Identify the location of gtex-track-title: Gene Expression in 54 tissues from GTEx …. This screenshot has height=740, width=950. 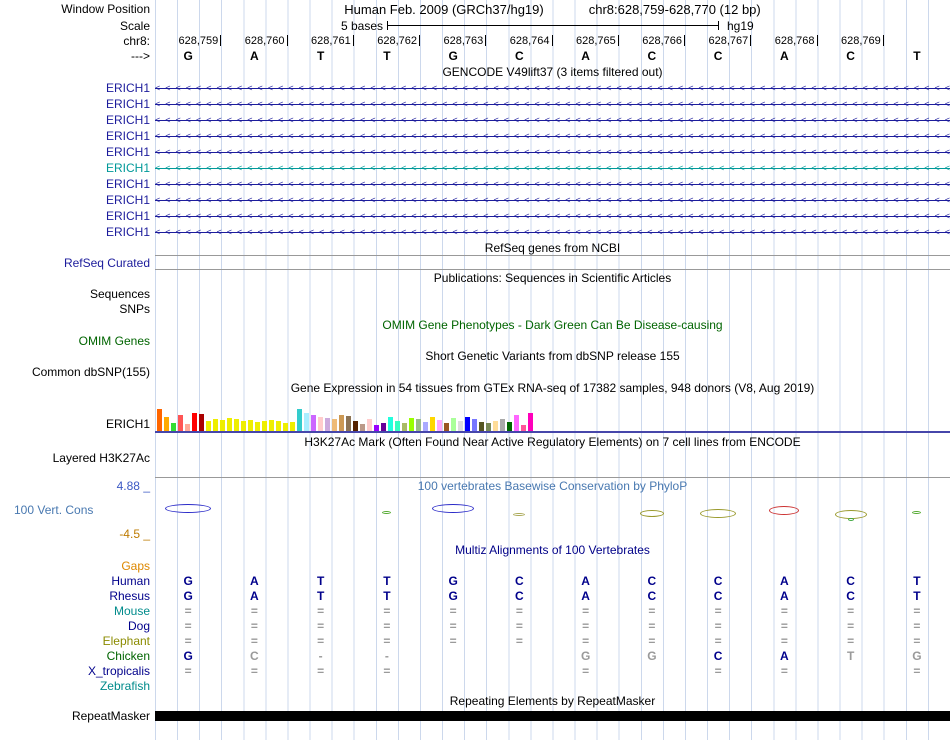
(552, 387).